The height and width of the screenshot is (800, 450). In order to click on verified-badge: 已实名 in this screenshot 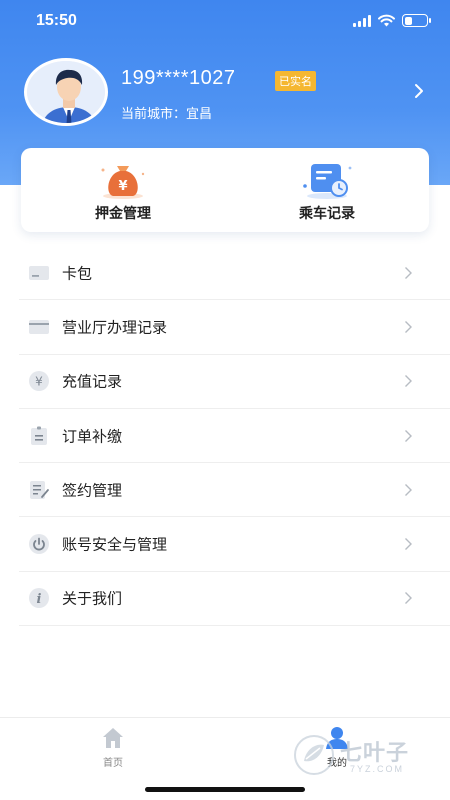, I will do `click(295, 81)`.